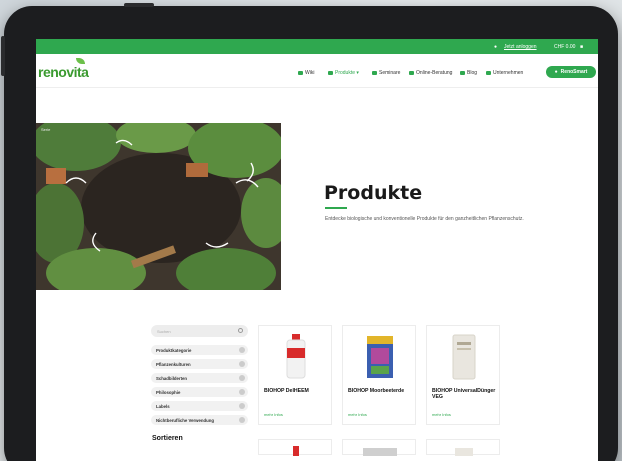 The height and width of the screenshot is (461, 622). Describe the element at coordinates (373, 193) in the screenshot. I see `page-title: Produkte` at that location.